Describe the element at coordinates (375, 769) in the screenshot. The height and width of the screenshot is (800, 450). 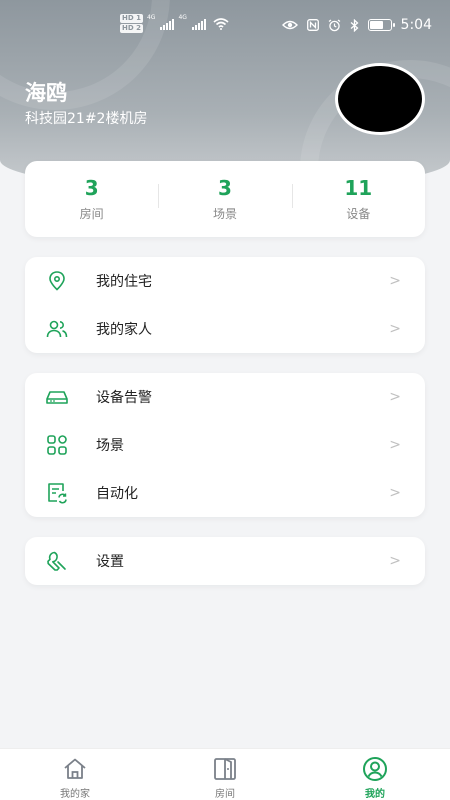
I see `user-icon` at that location.